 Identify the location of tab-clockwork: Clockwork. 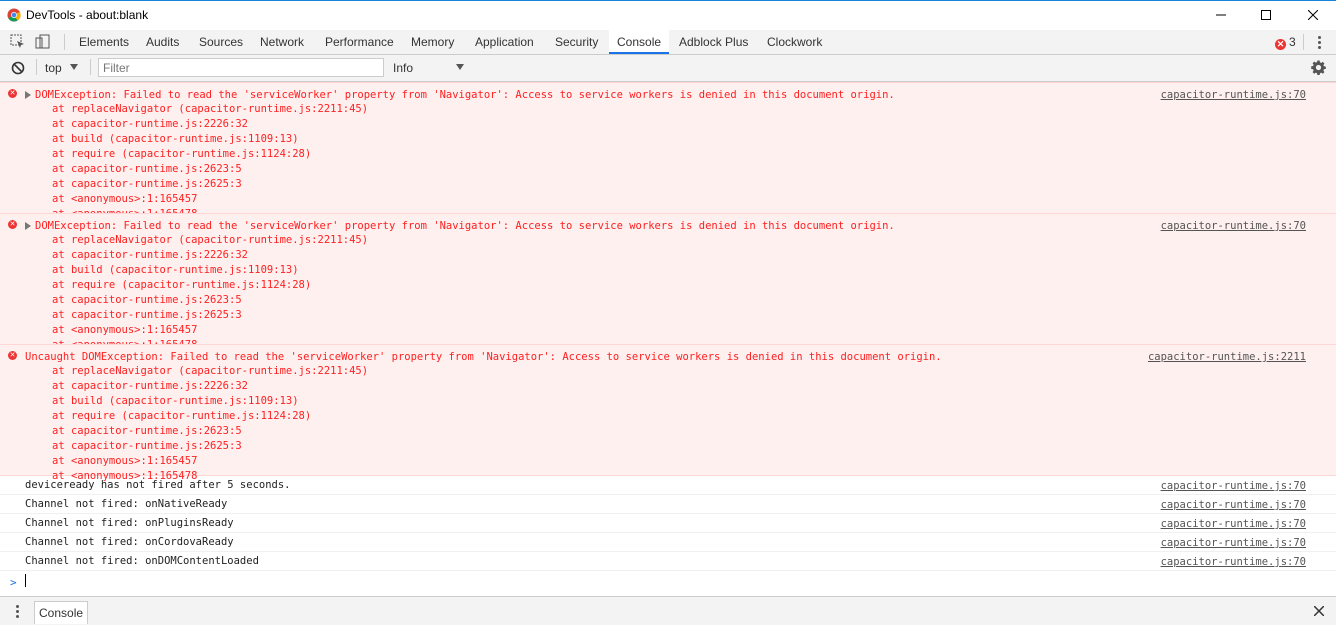
(794, 42).